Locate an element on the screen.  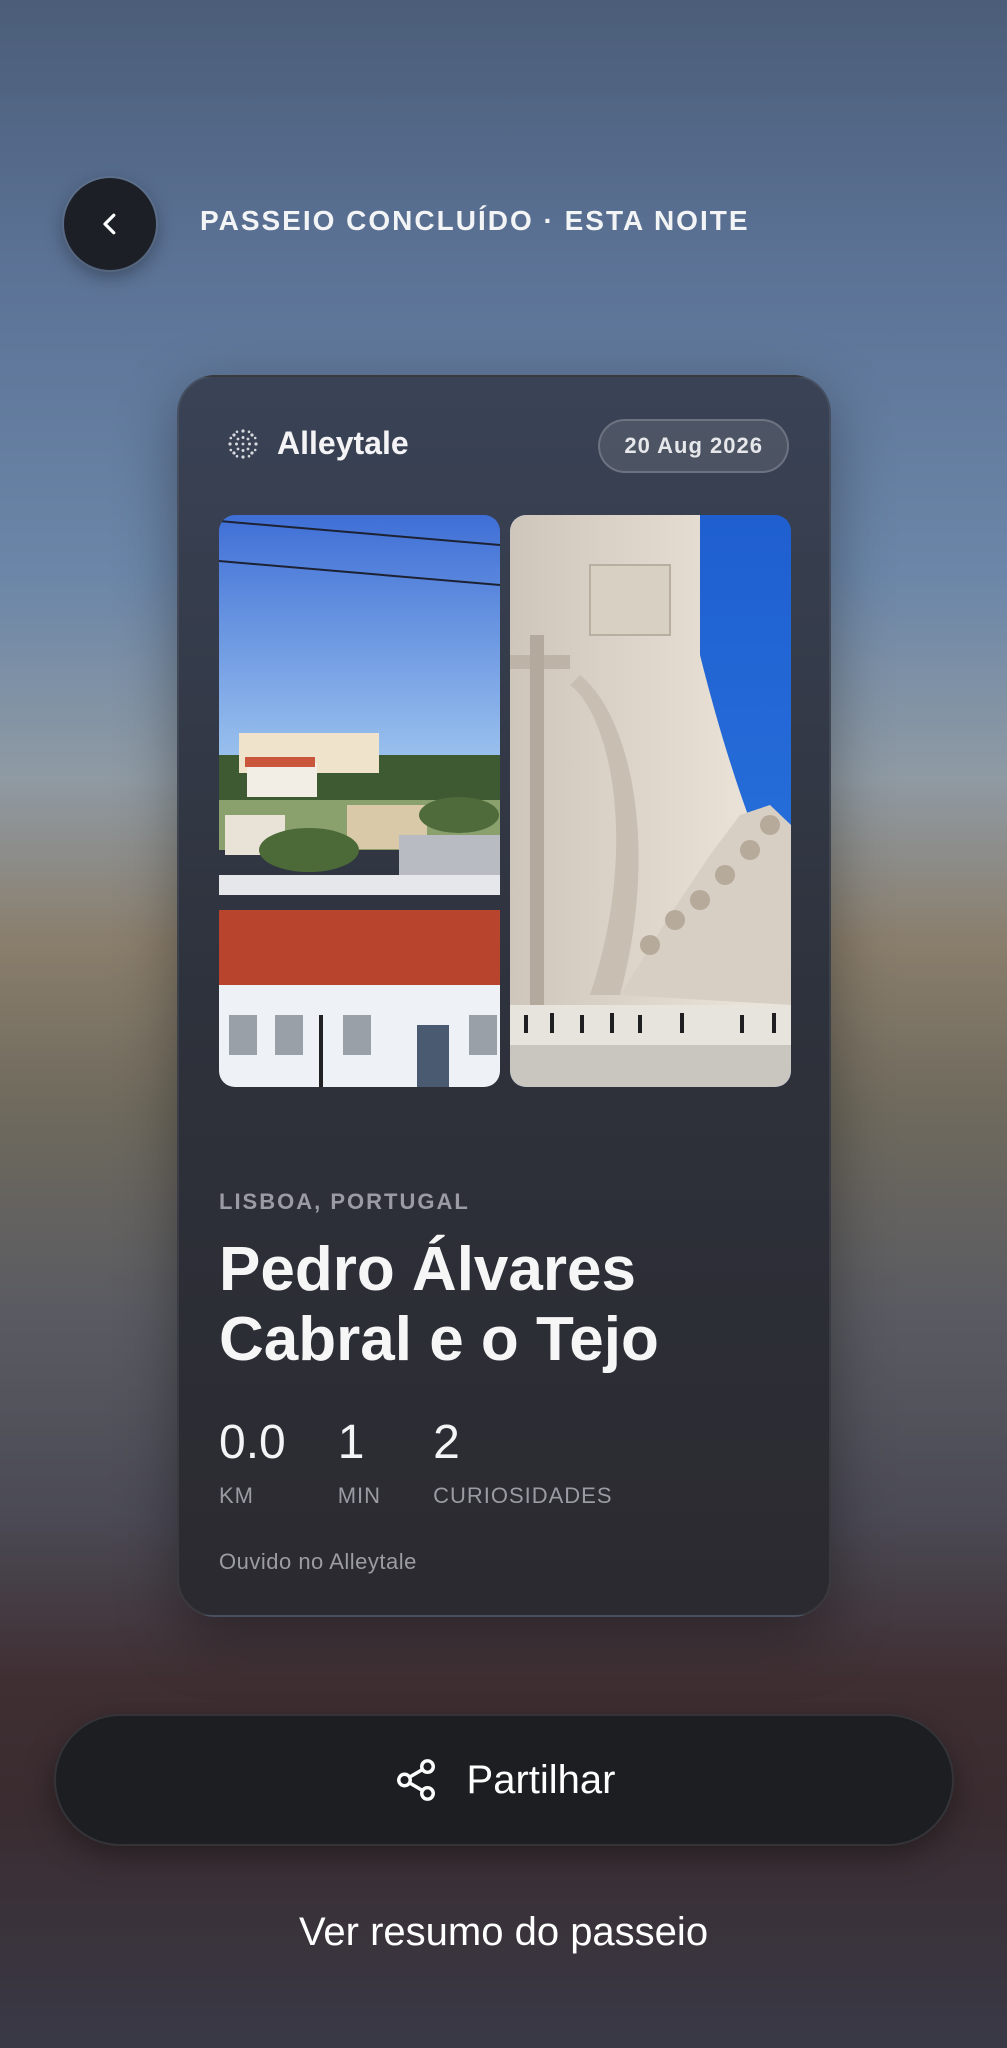
stat-label: MIN is located at coordinates (359, 1495).